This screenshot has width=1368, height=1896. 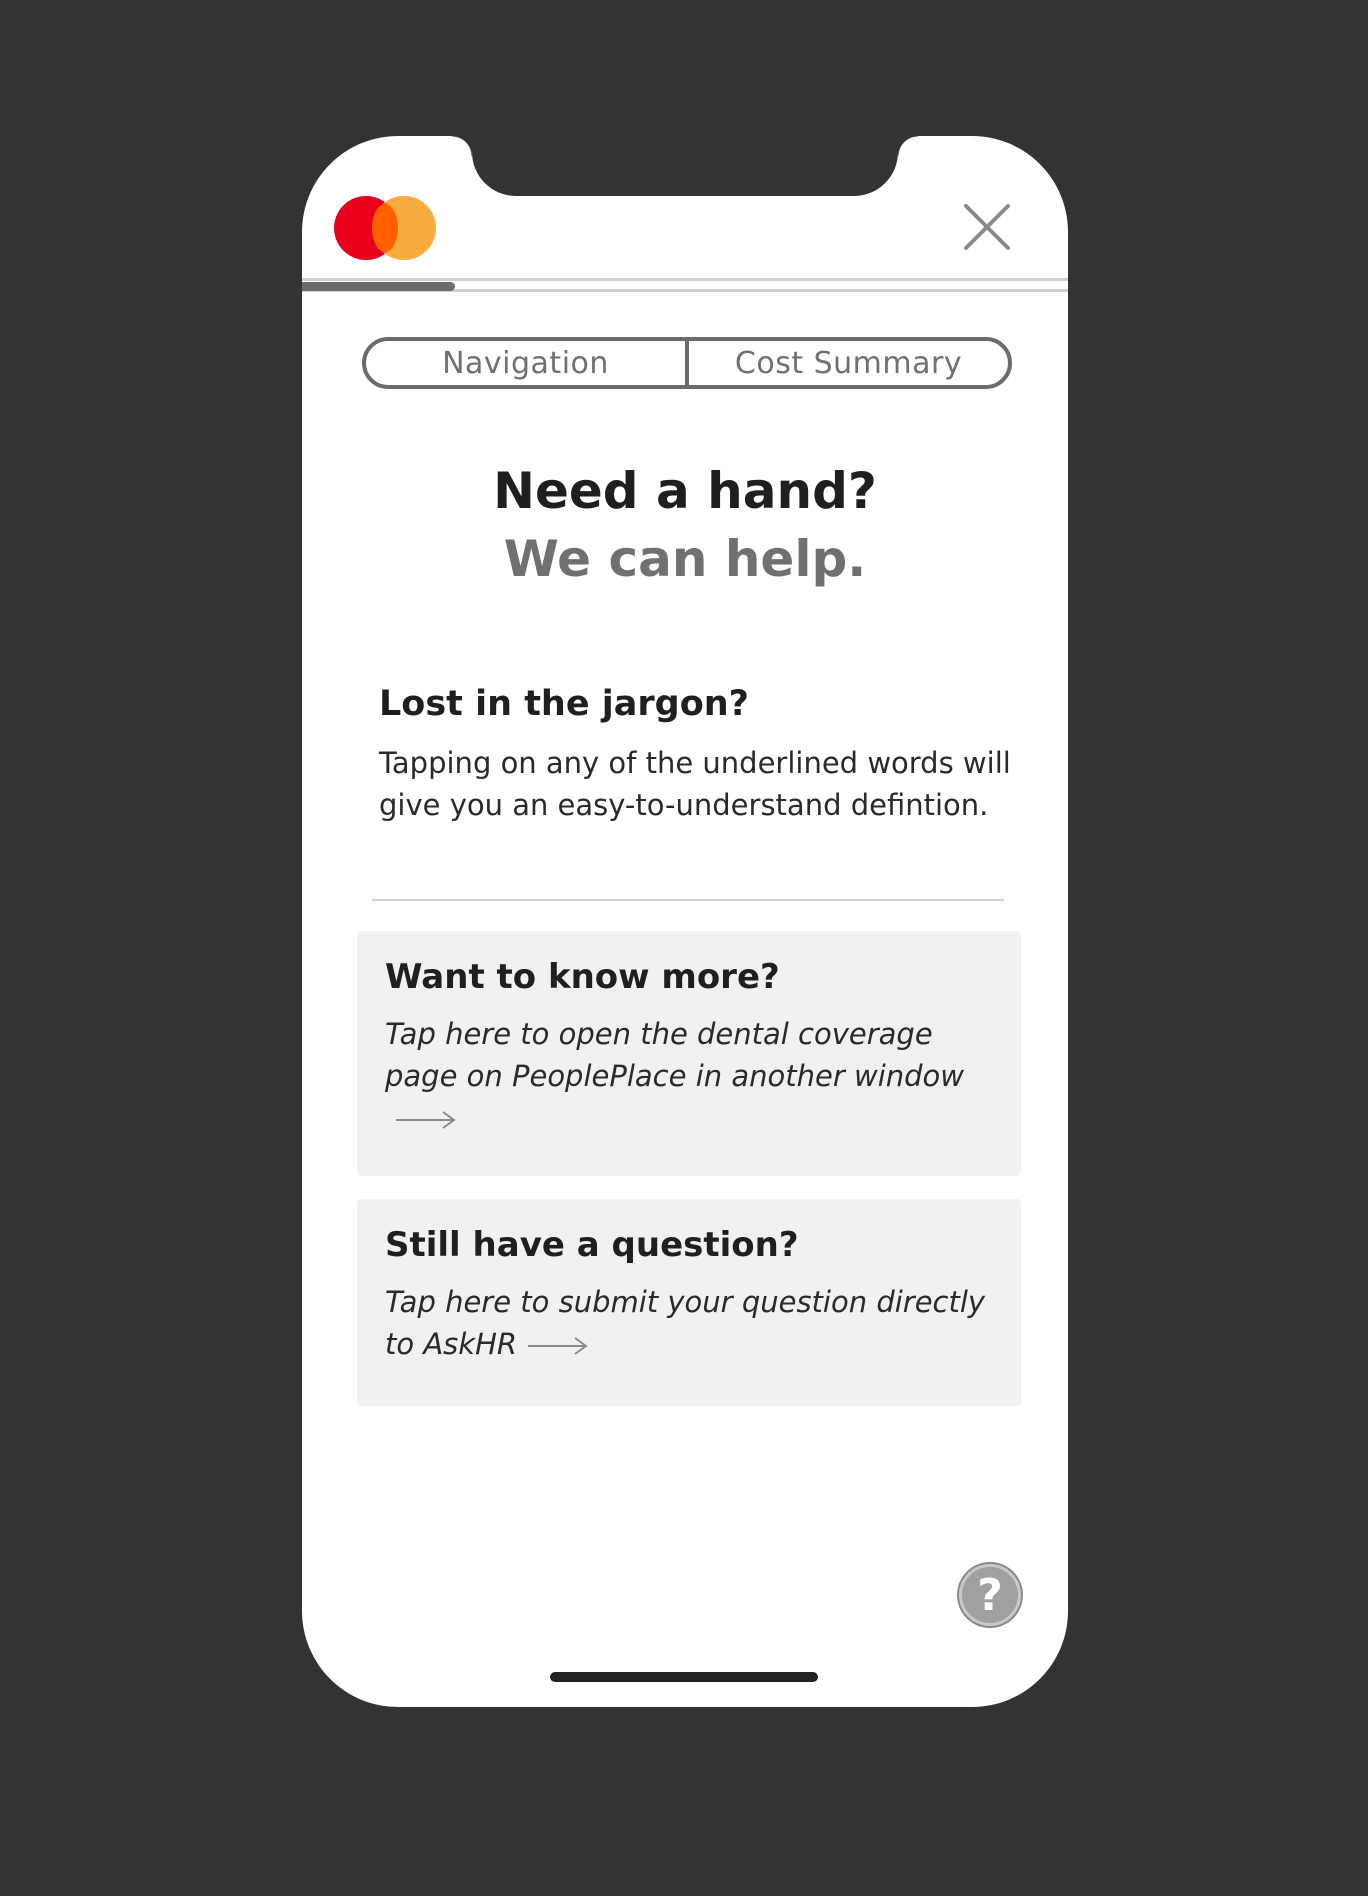 What do you see at coordinates (379, 286) in the screenshot?
I see `progress-bar-fill` at bounding box center [379, 286].